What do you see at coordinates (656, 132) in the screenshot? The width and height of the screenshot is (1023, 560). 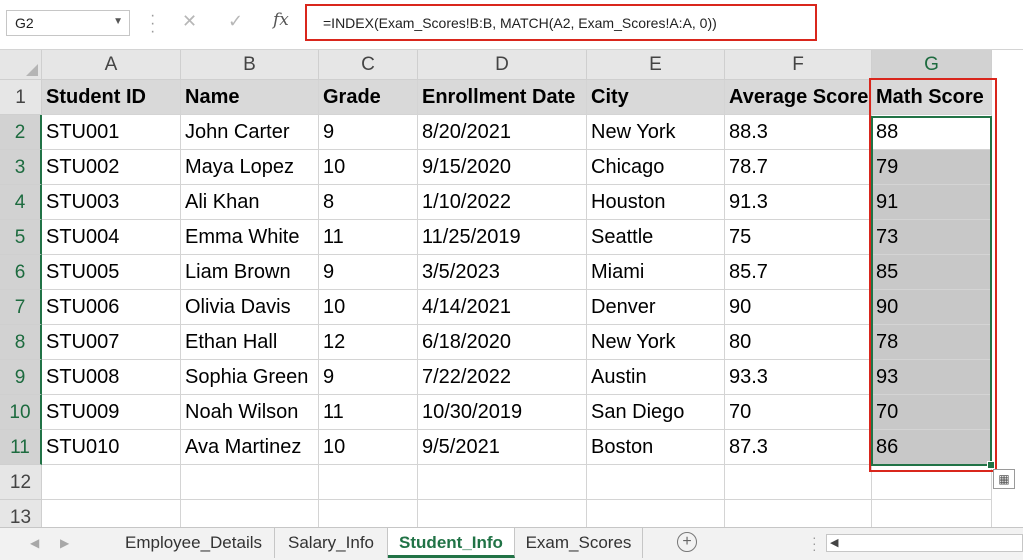 I see `cell-e2: New York` at bounding box center [656, 132].